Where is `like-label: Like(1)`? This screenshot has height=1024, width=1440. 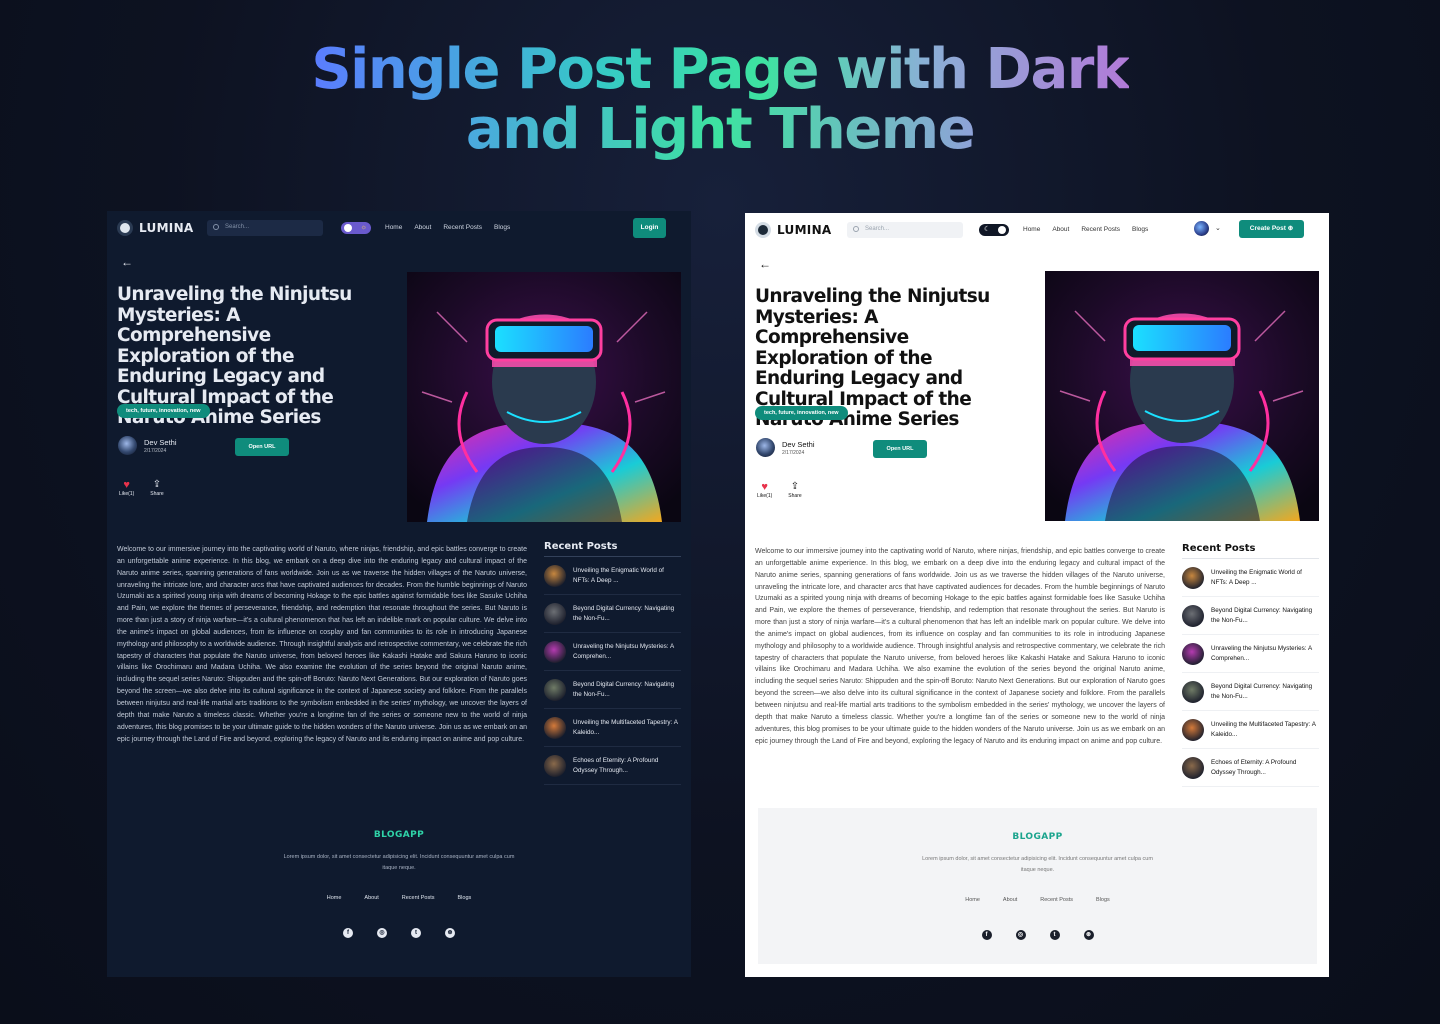 like-label: Like(1) is located at coordinates (765, 496).